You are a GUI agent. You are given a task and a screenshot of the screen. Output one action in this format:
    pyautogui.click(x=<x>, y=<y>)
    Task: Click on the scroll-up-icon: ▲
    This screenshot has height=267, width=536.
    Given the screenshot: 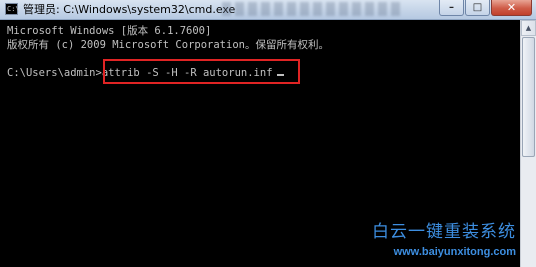 What is the action you would take?
    pyautogui.click(x=528, y=28)
    